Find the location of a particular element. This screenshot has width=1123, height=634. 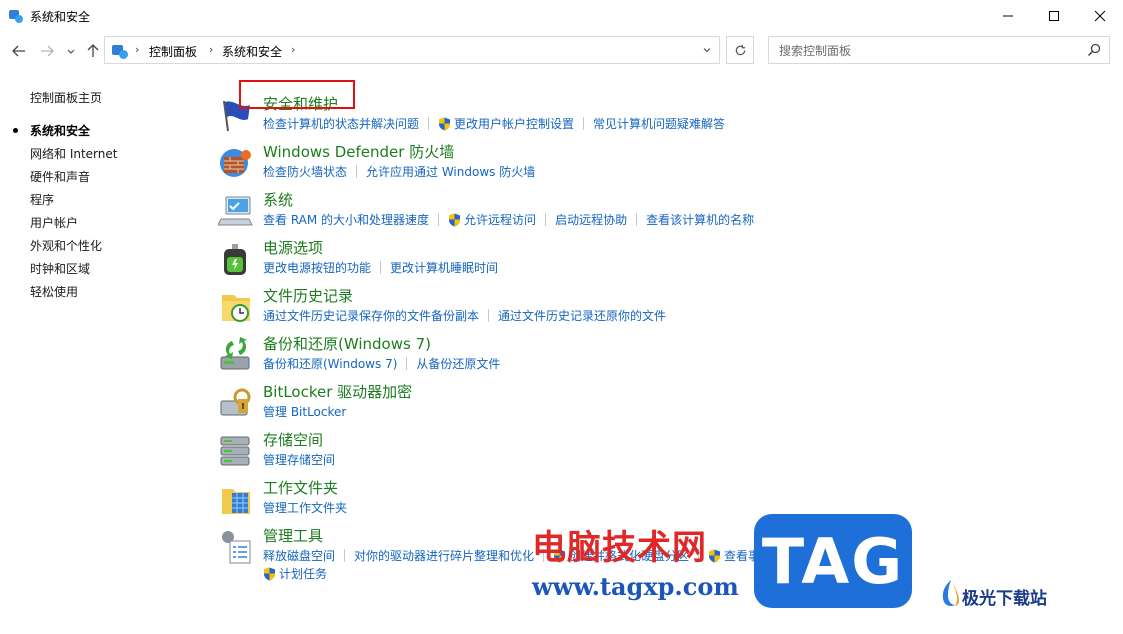

watermark-text: 电脑技术网 is located at coordinates (619, 548).